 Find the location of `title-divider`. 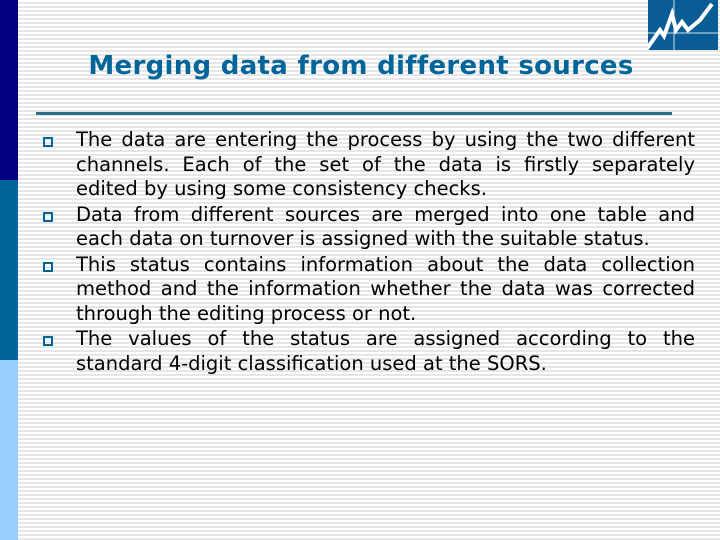

title-divider is located at coordinates (354, 113).